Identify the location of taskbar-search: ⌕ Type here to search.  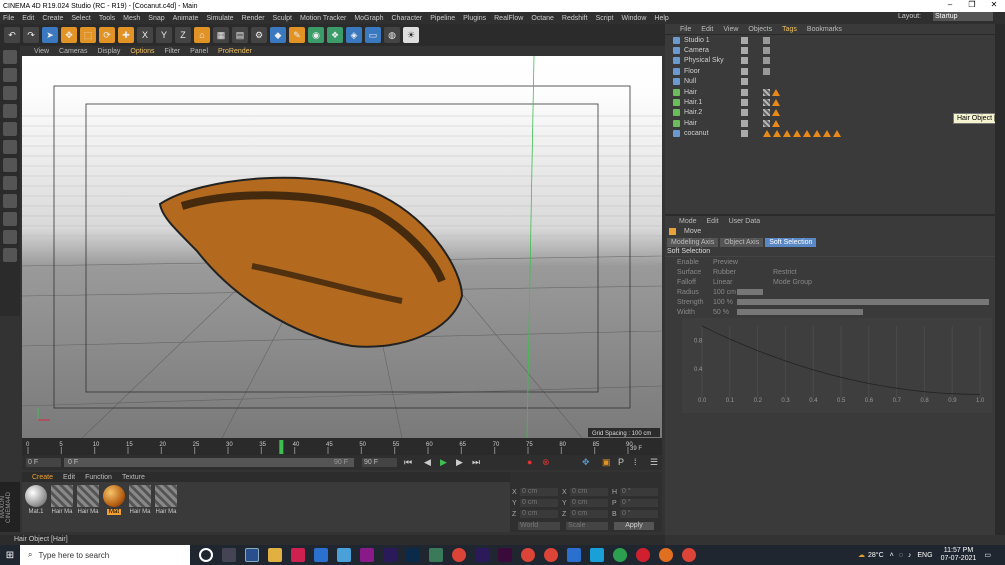
(105, 555).